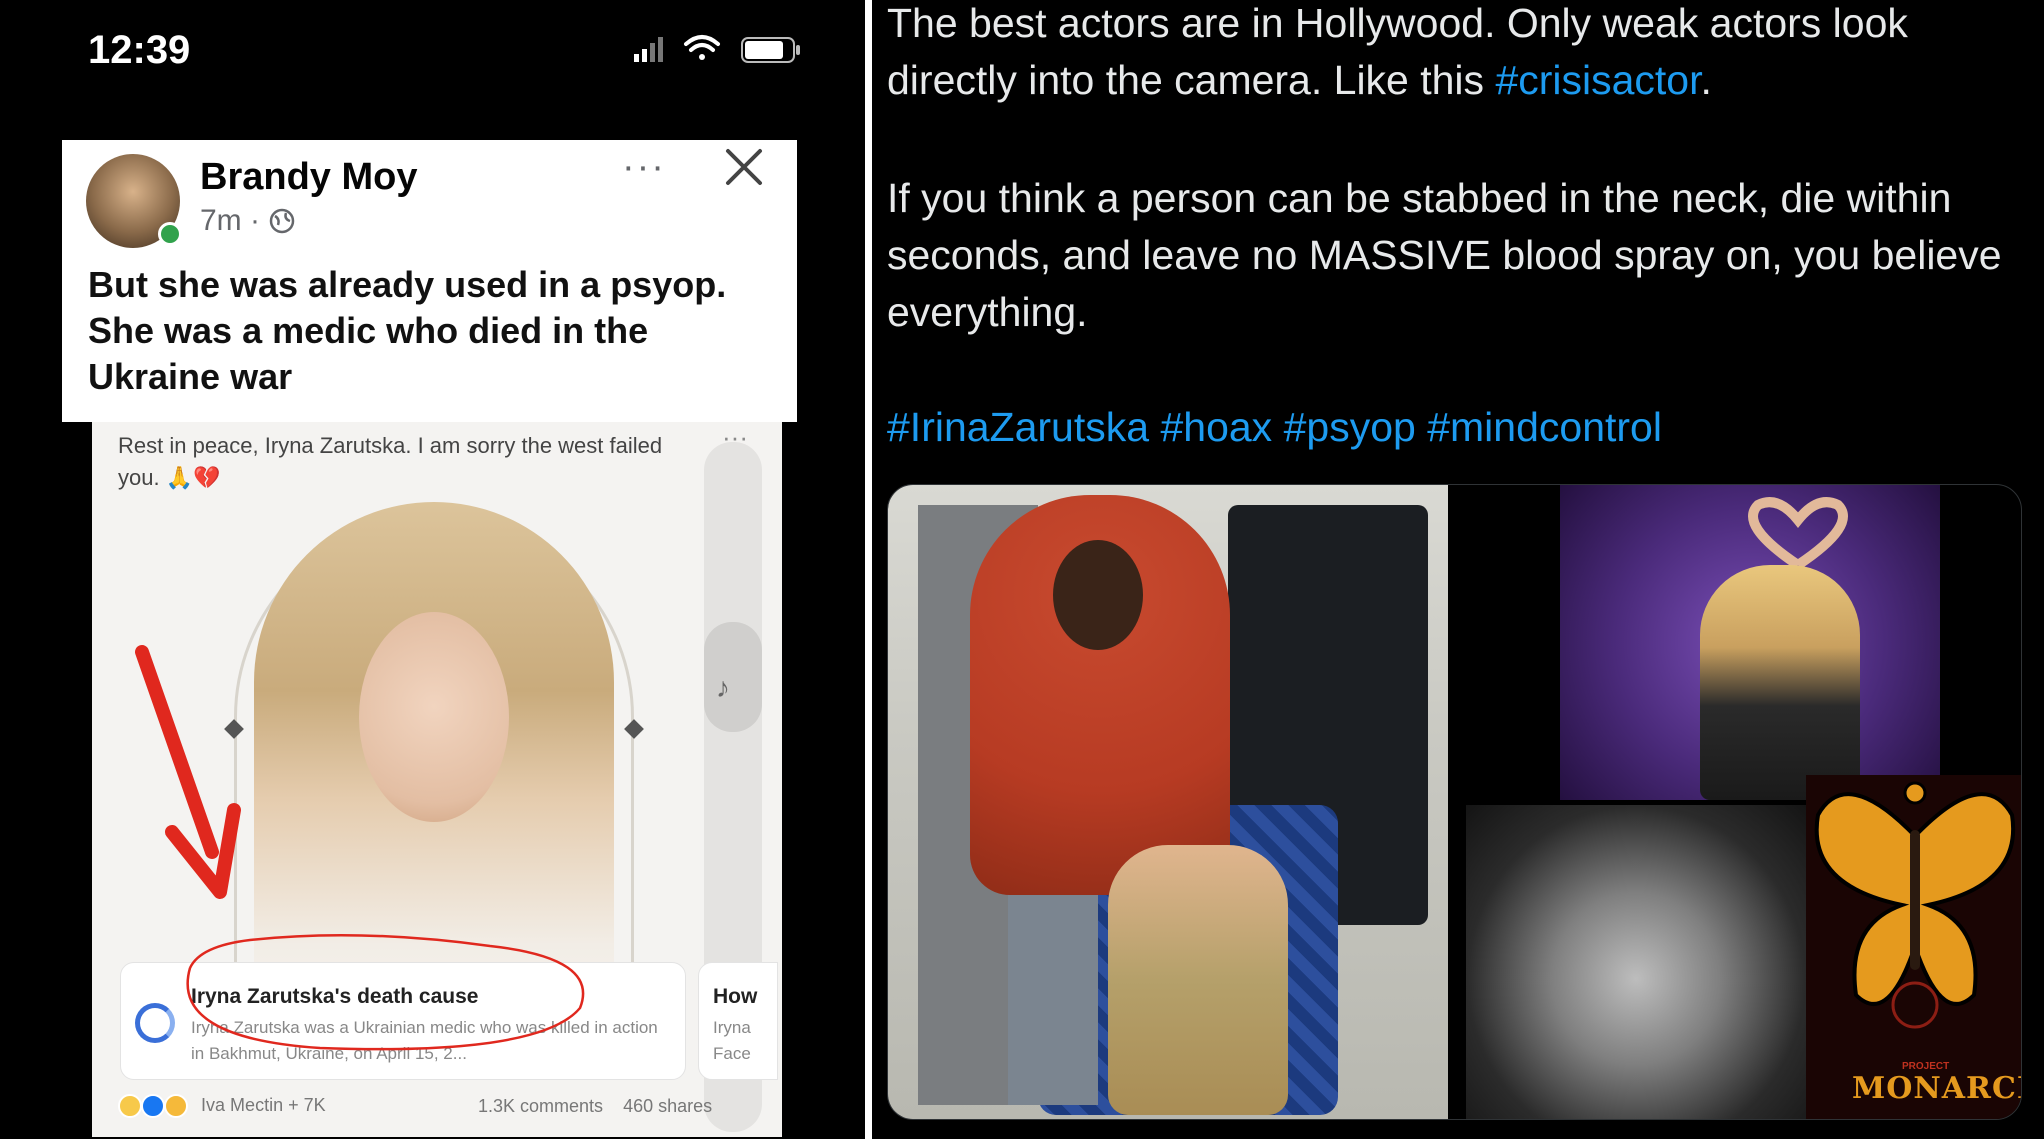 The height and width of the screenshot is (1139, 2044). I want to click on like-reaction-icon, so click(153, 1106).